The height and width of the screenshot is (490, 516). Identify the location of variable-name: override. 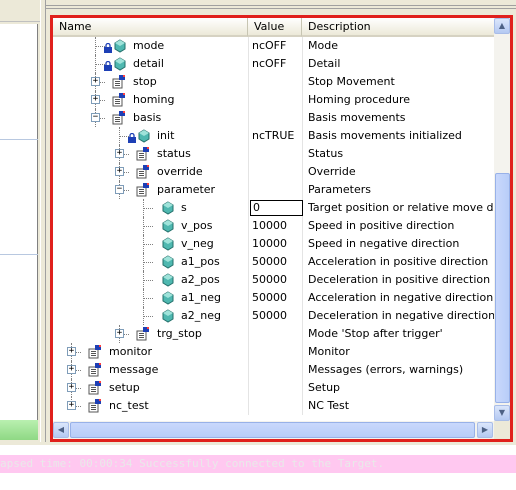
(180, 171).